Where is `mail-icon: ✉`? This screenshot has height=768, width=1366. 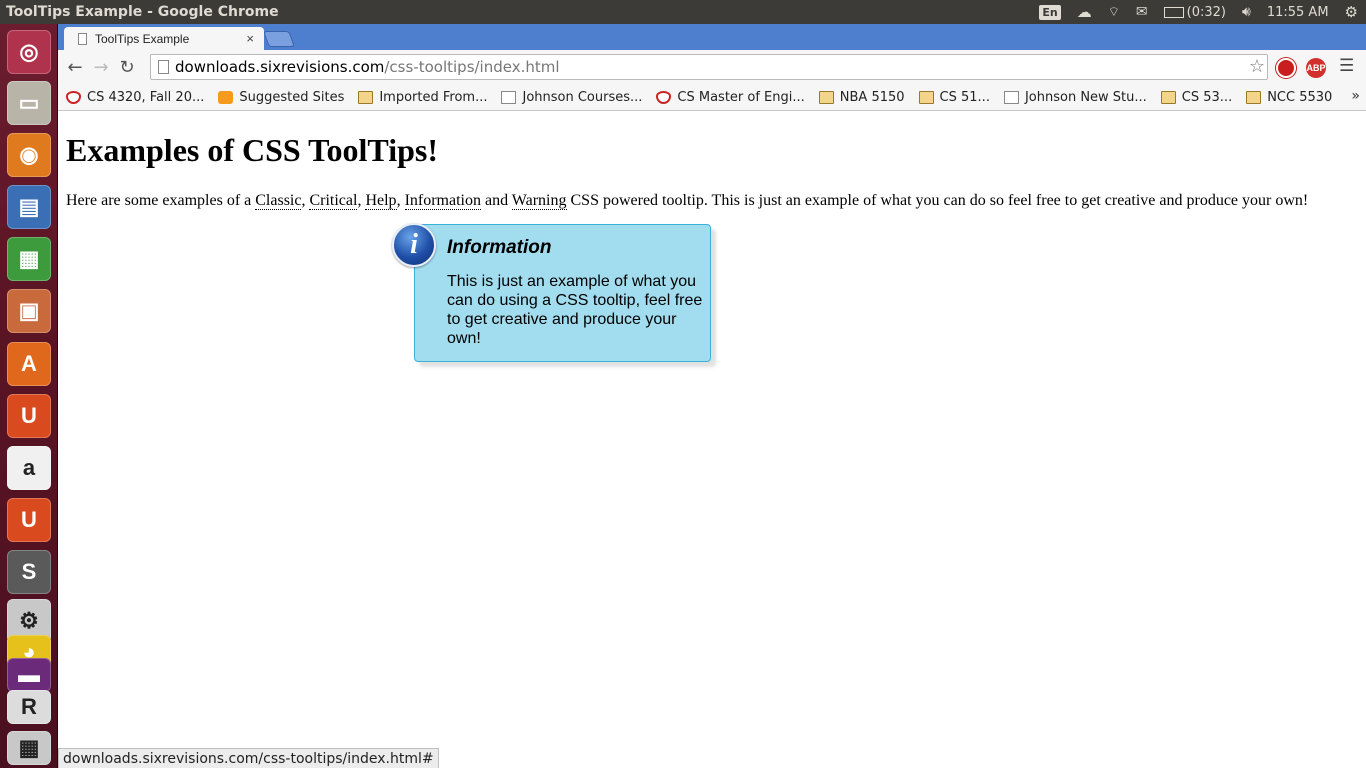 mail-icon: ✉ is located at coordinates (1142, 12).